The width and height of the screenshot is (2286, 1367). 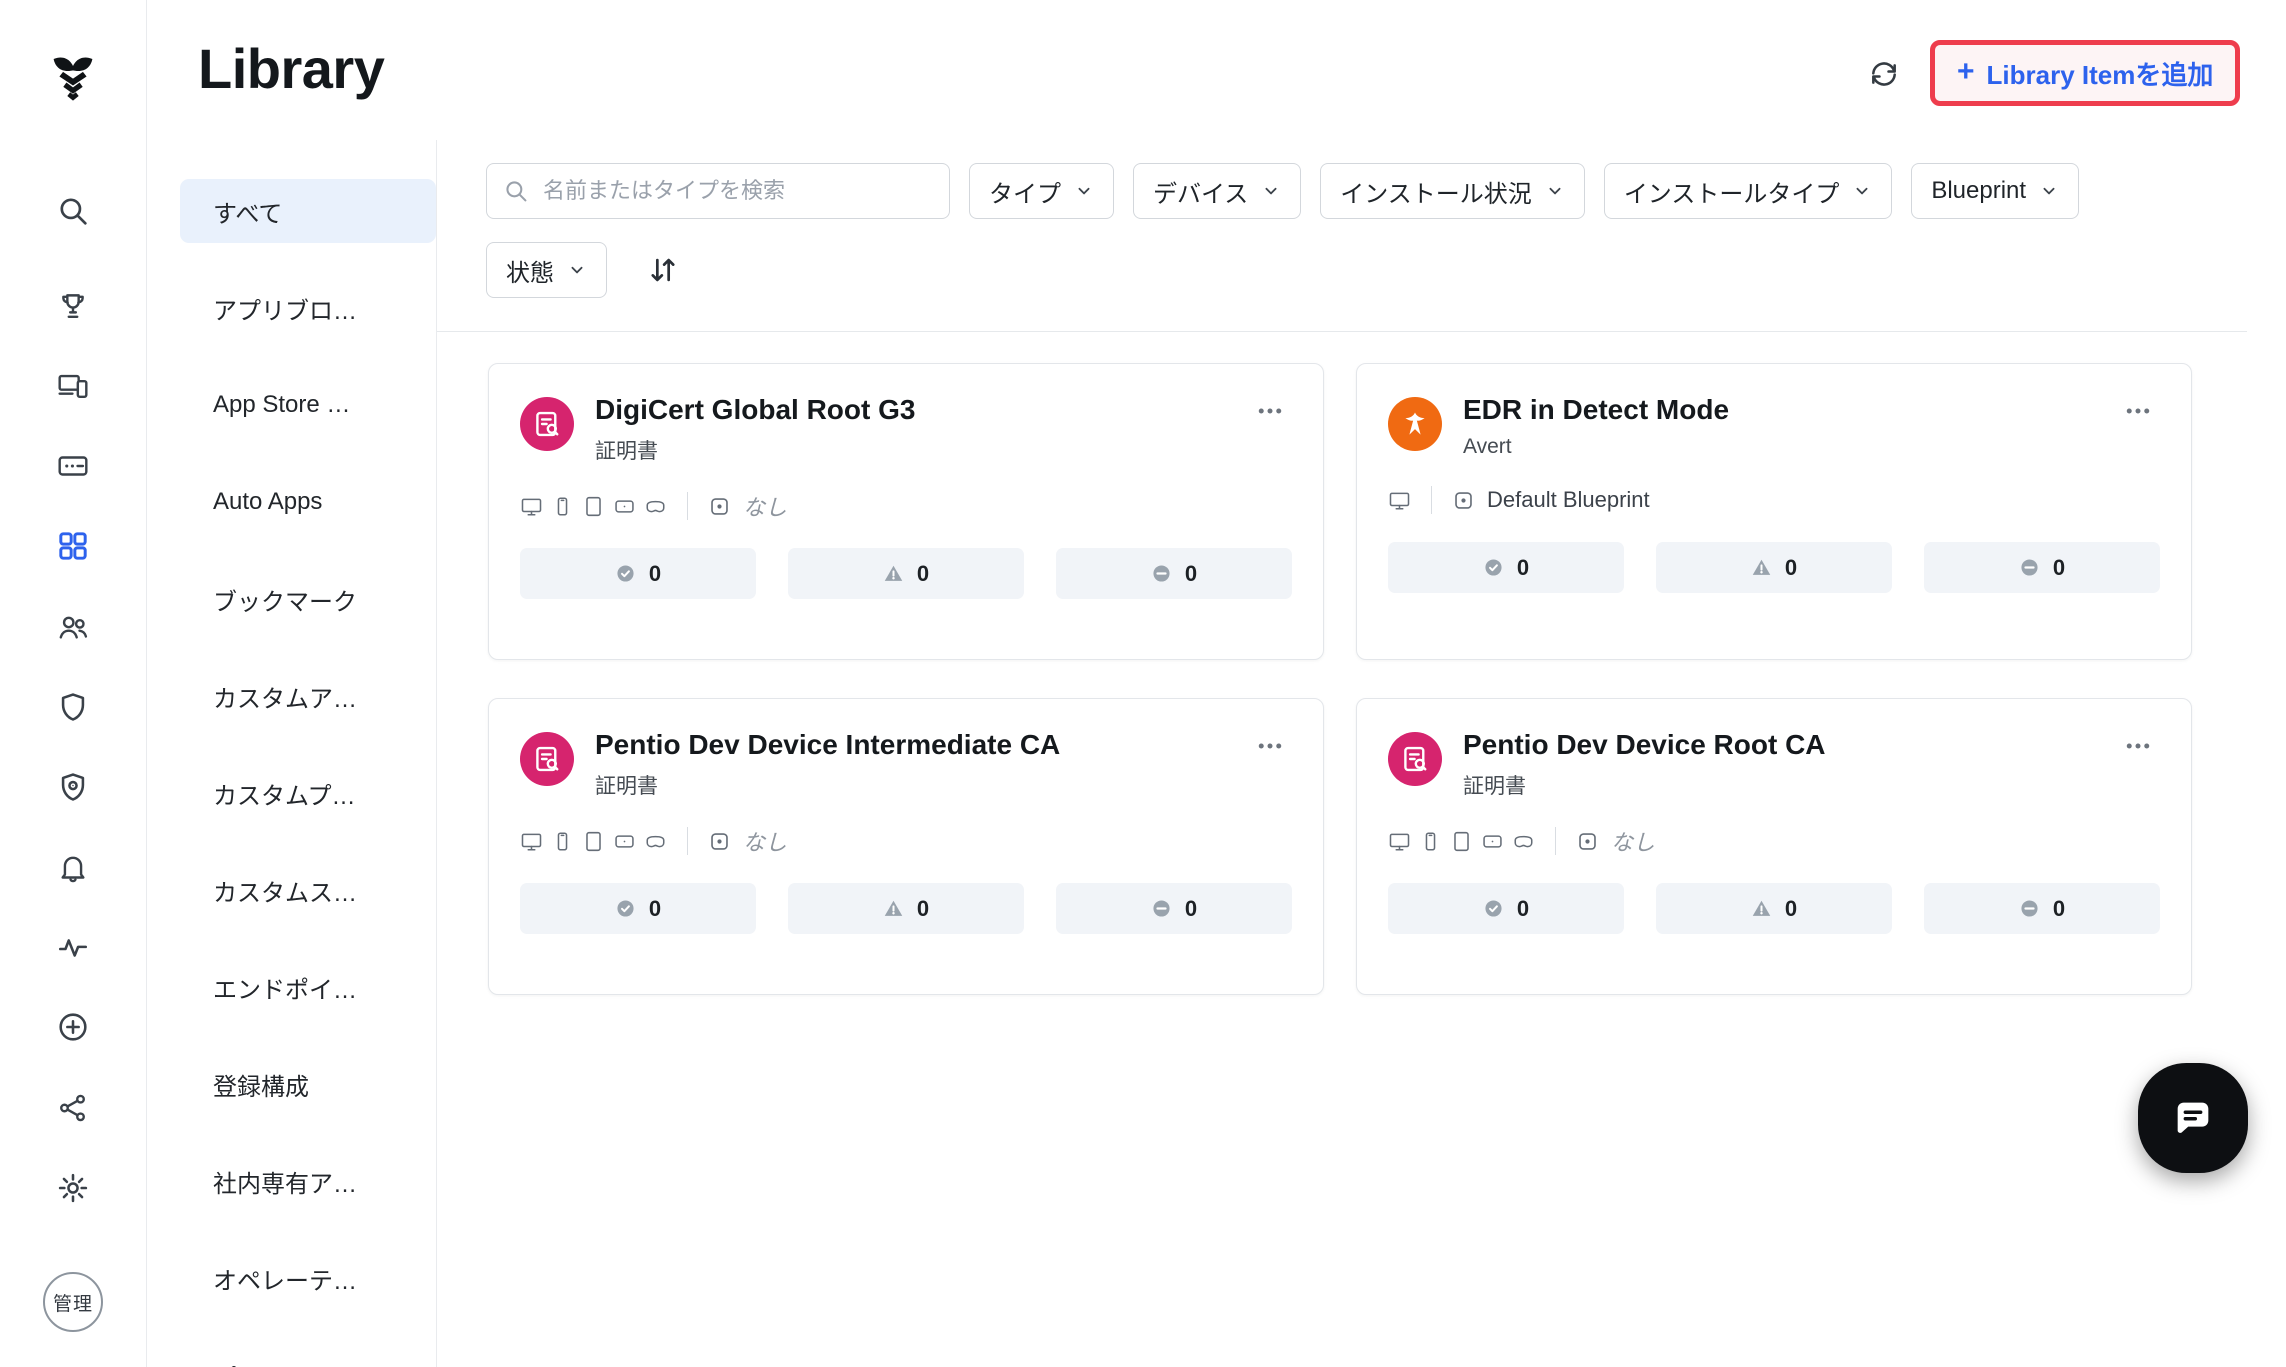 I want to click on nav-item-profiles: プロファイル, so click(x=308, y=1355).